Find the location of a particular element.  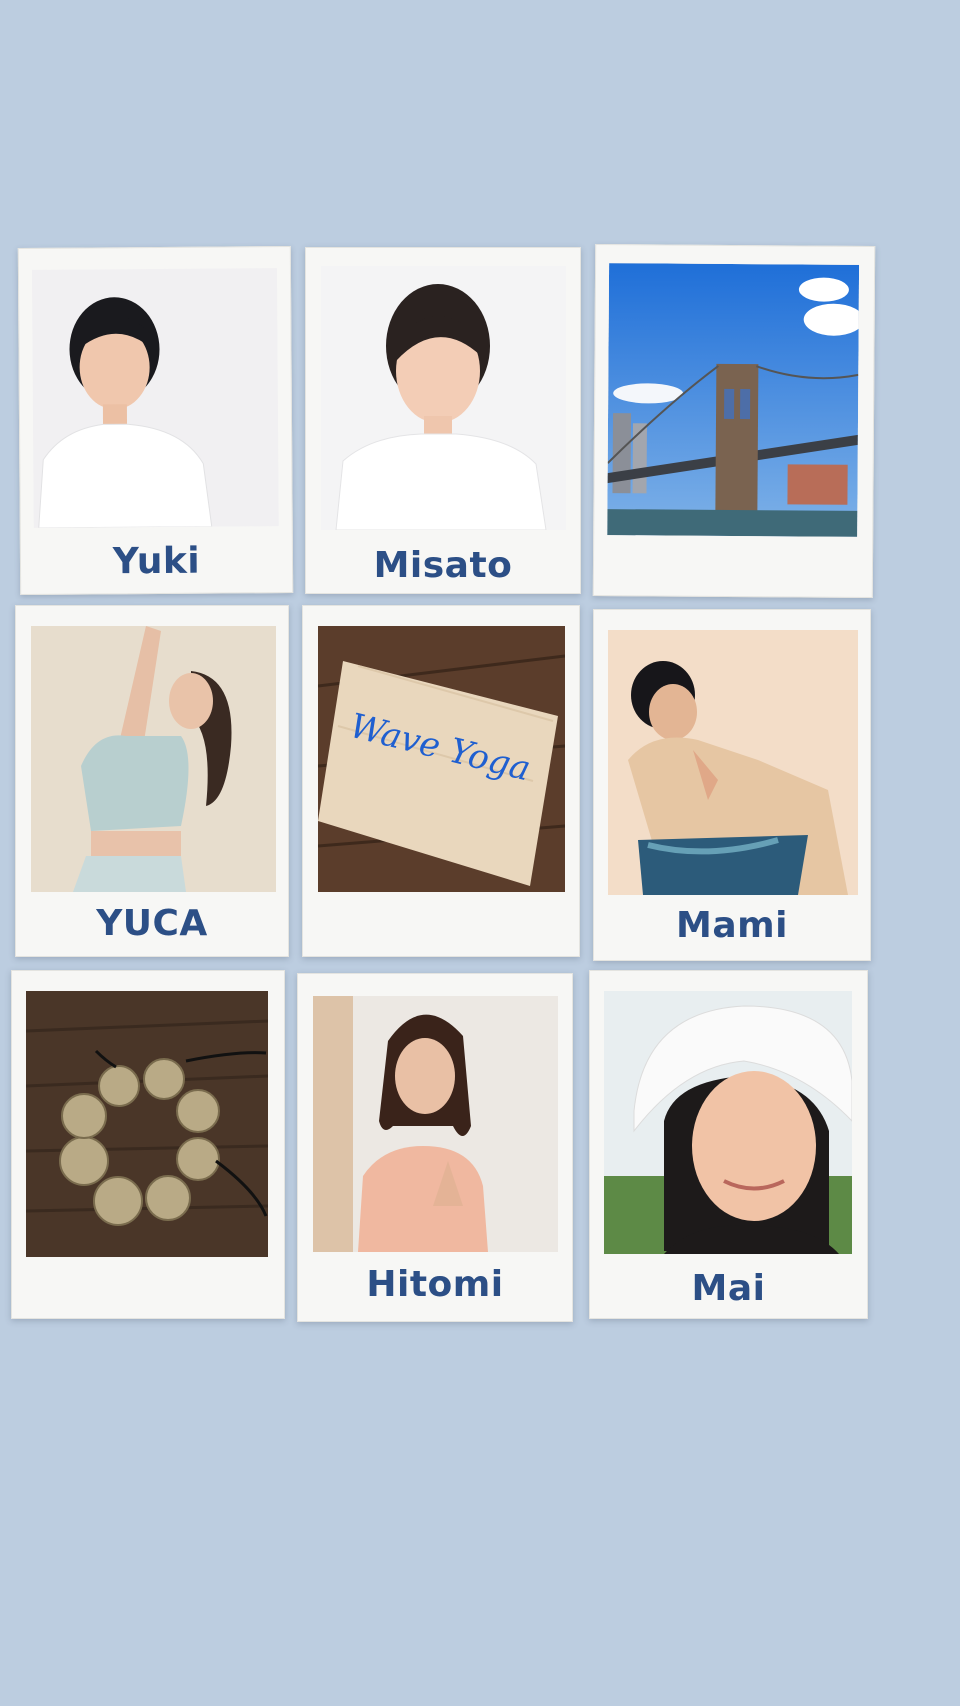

mami-photo is located at coordinates (733, 762).